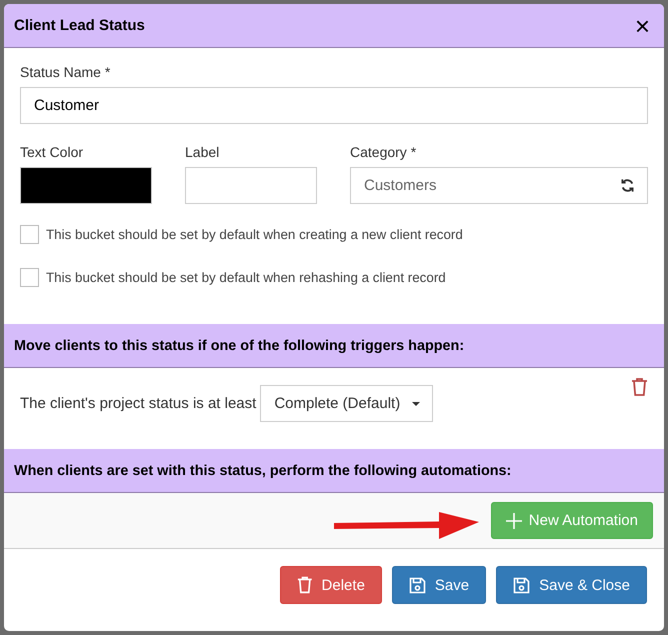  What do you see at coordinates (627, 185) in the screenshot?
I see `refresh-icon` at bounding box center [627, 185].